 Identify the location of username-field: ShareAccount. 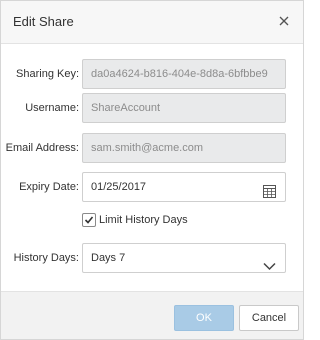
(184, 108).